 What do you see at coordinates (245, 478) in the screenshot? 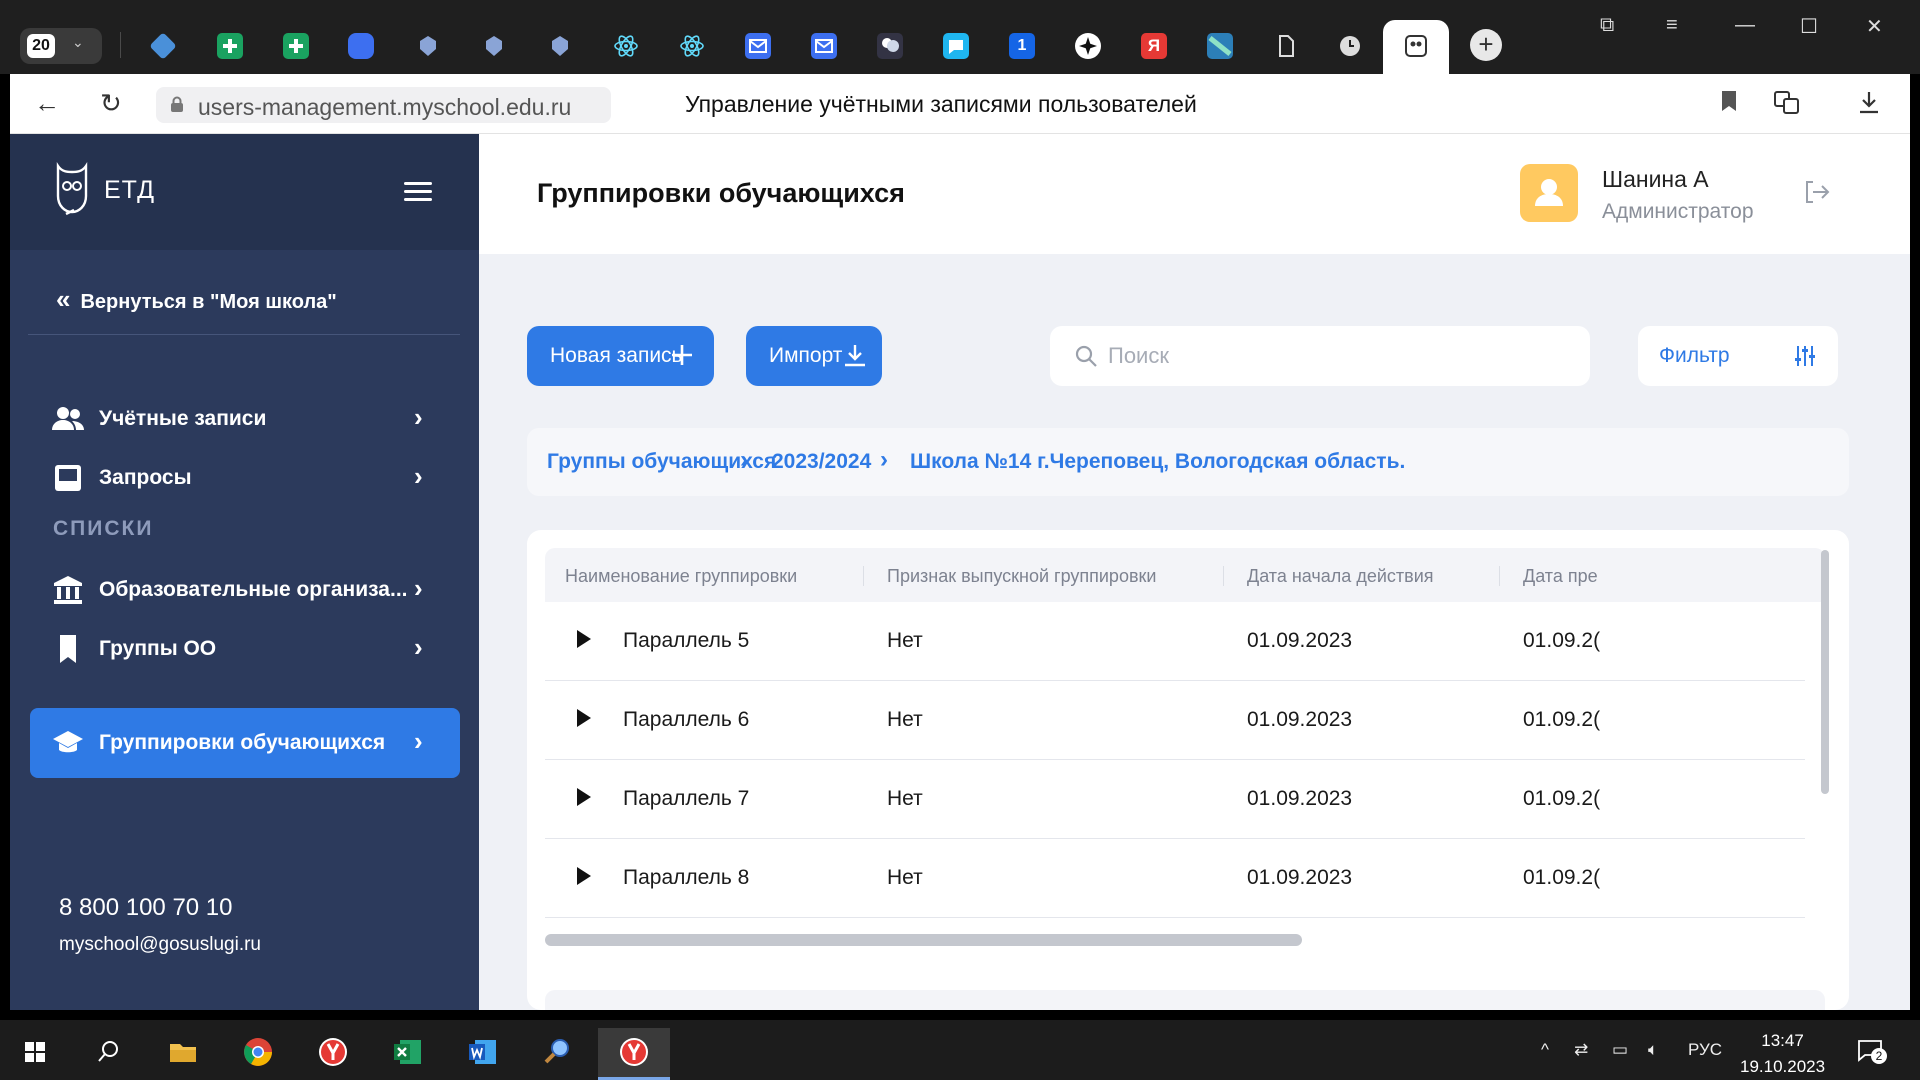
I see `sidebar-item-requests: Запросы ›` at bounding box center [245, 478].